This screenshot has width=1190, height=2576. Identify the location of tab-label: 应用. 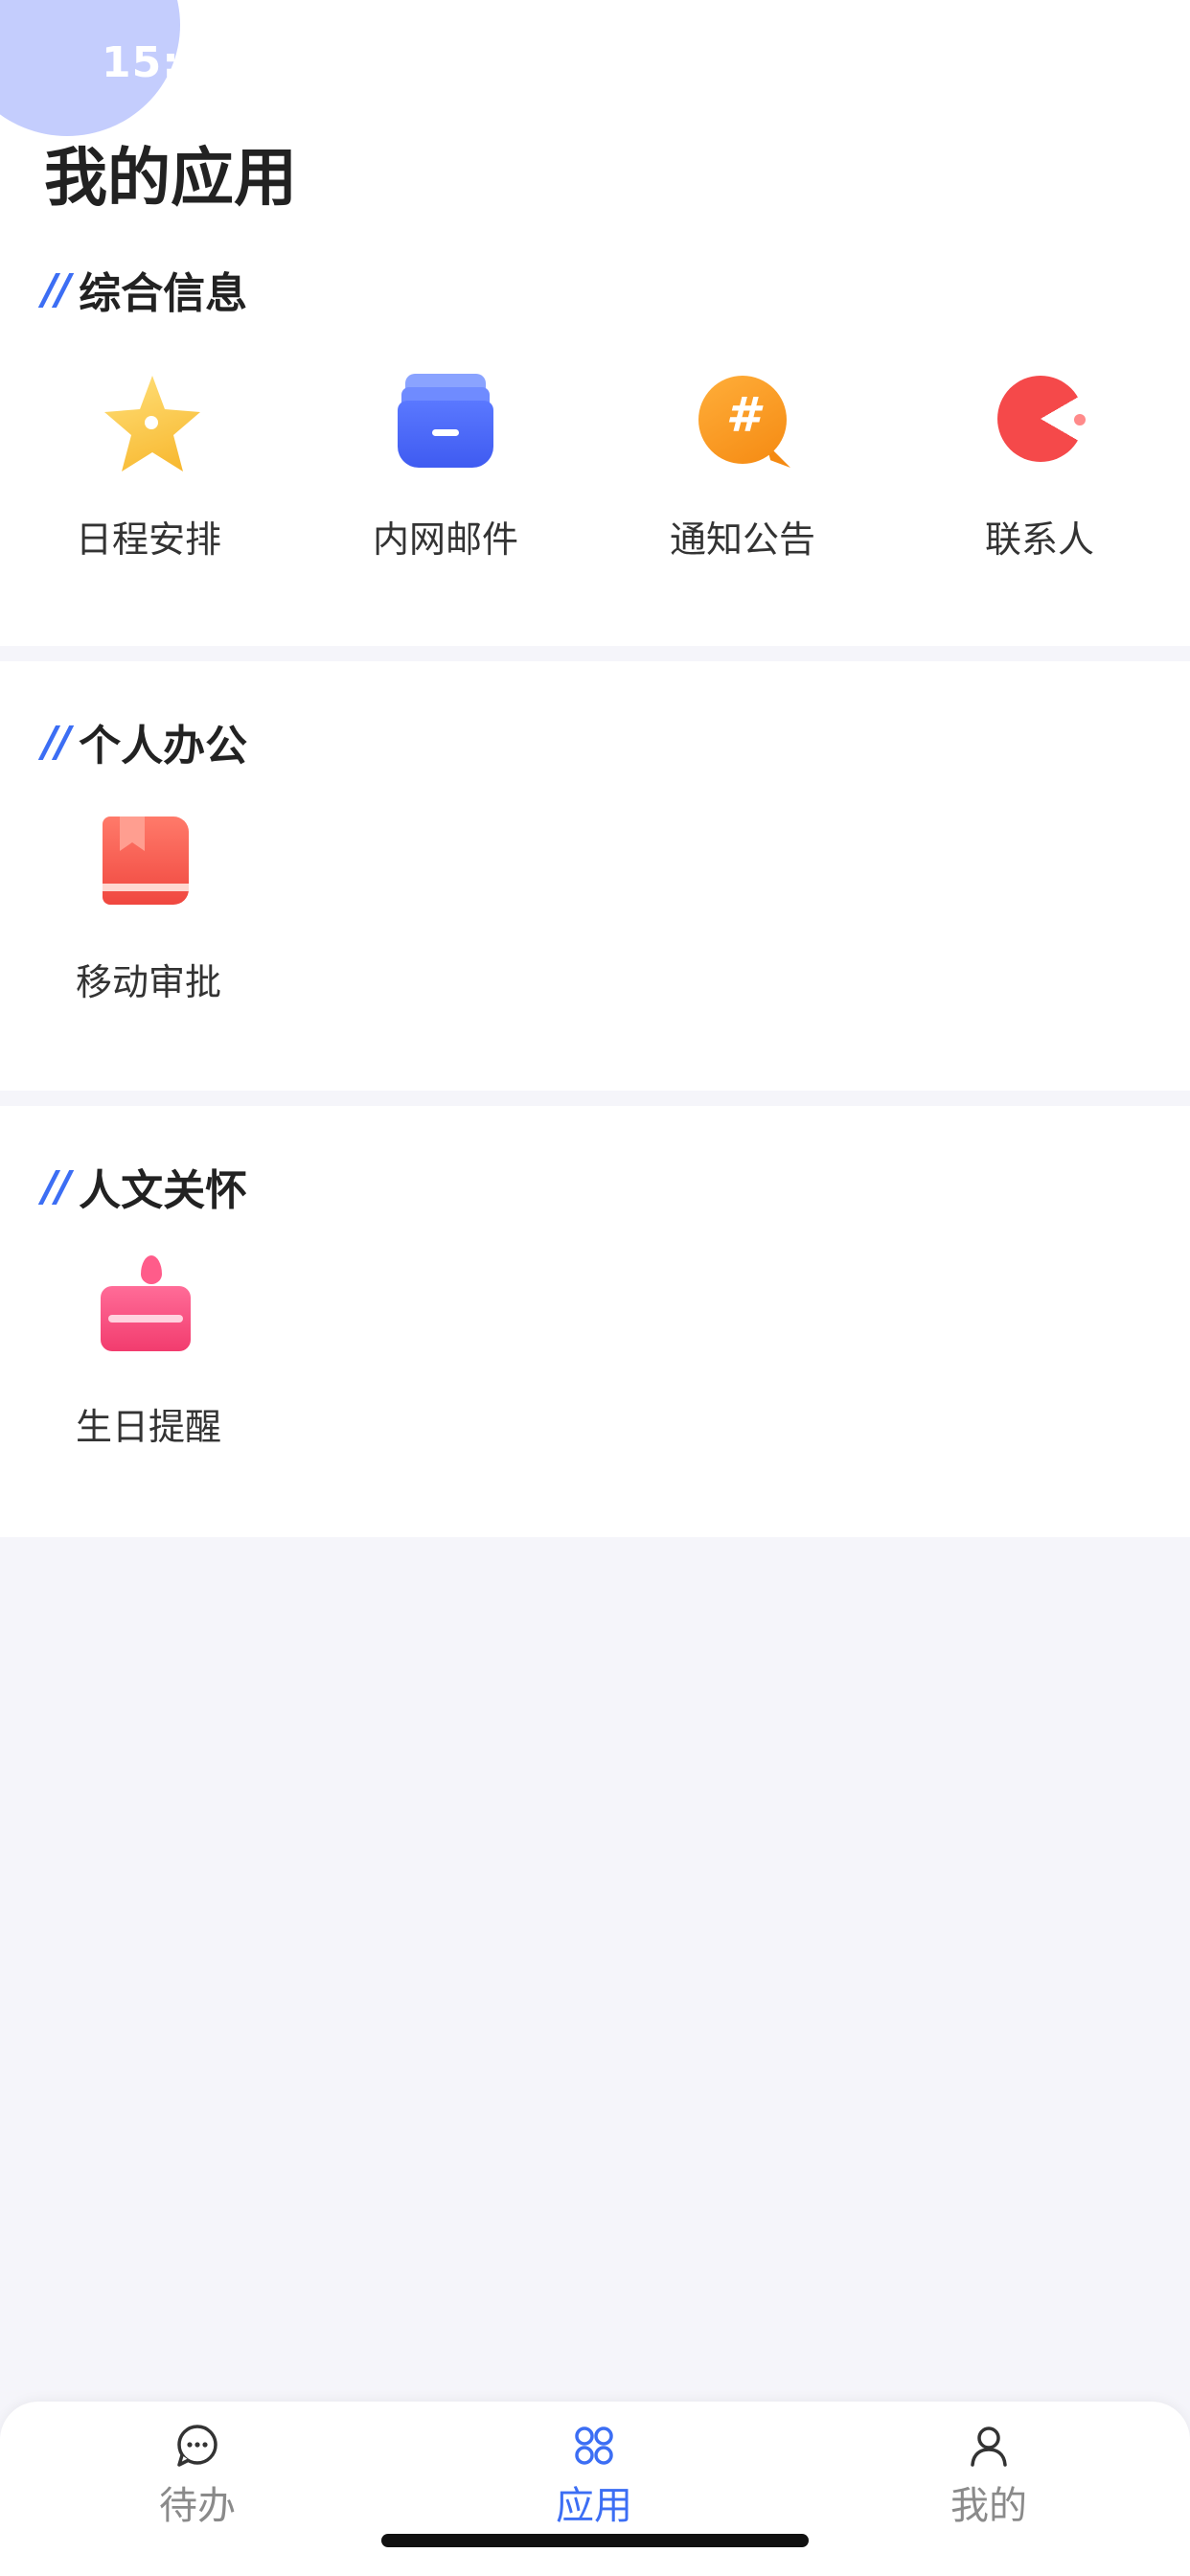
(594, 2506).